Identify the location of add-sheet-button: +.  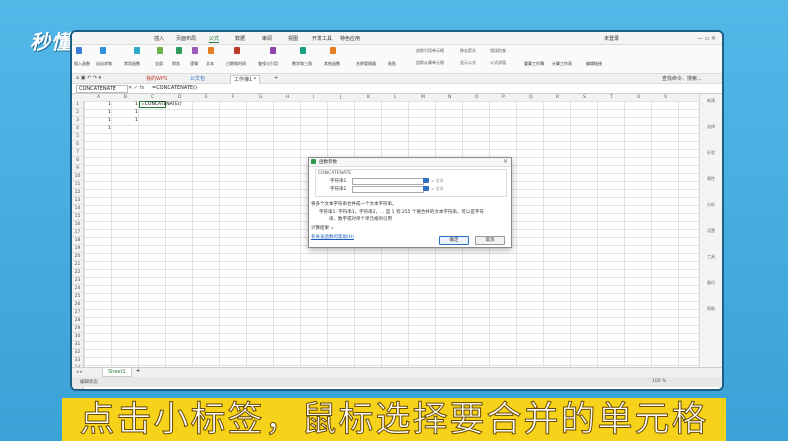
(138, 371).